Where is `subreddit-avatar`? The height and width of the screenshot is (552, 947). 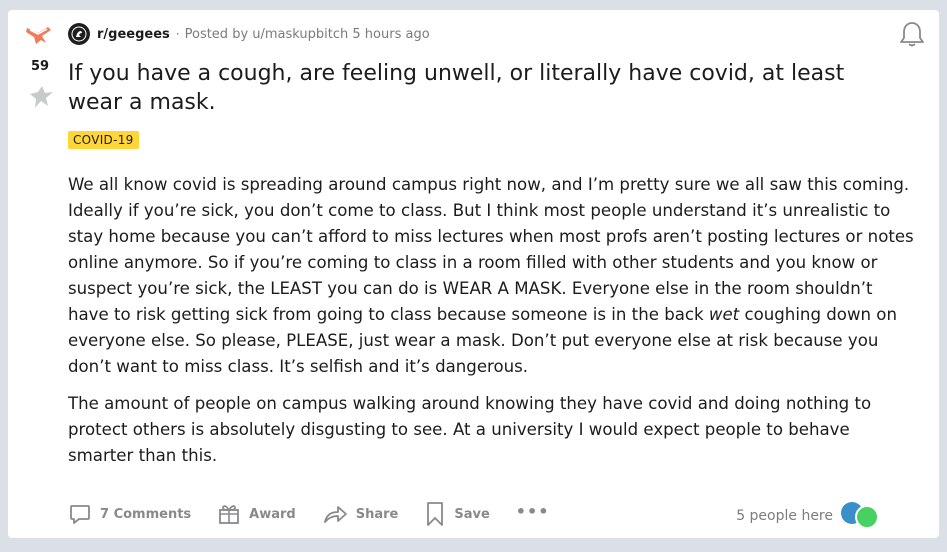 subreddit-avatar is located at coordinates (79, 34).